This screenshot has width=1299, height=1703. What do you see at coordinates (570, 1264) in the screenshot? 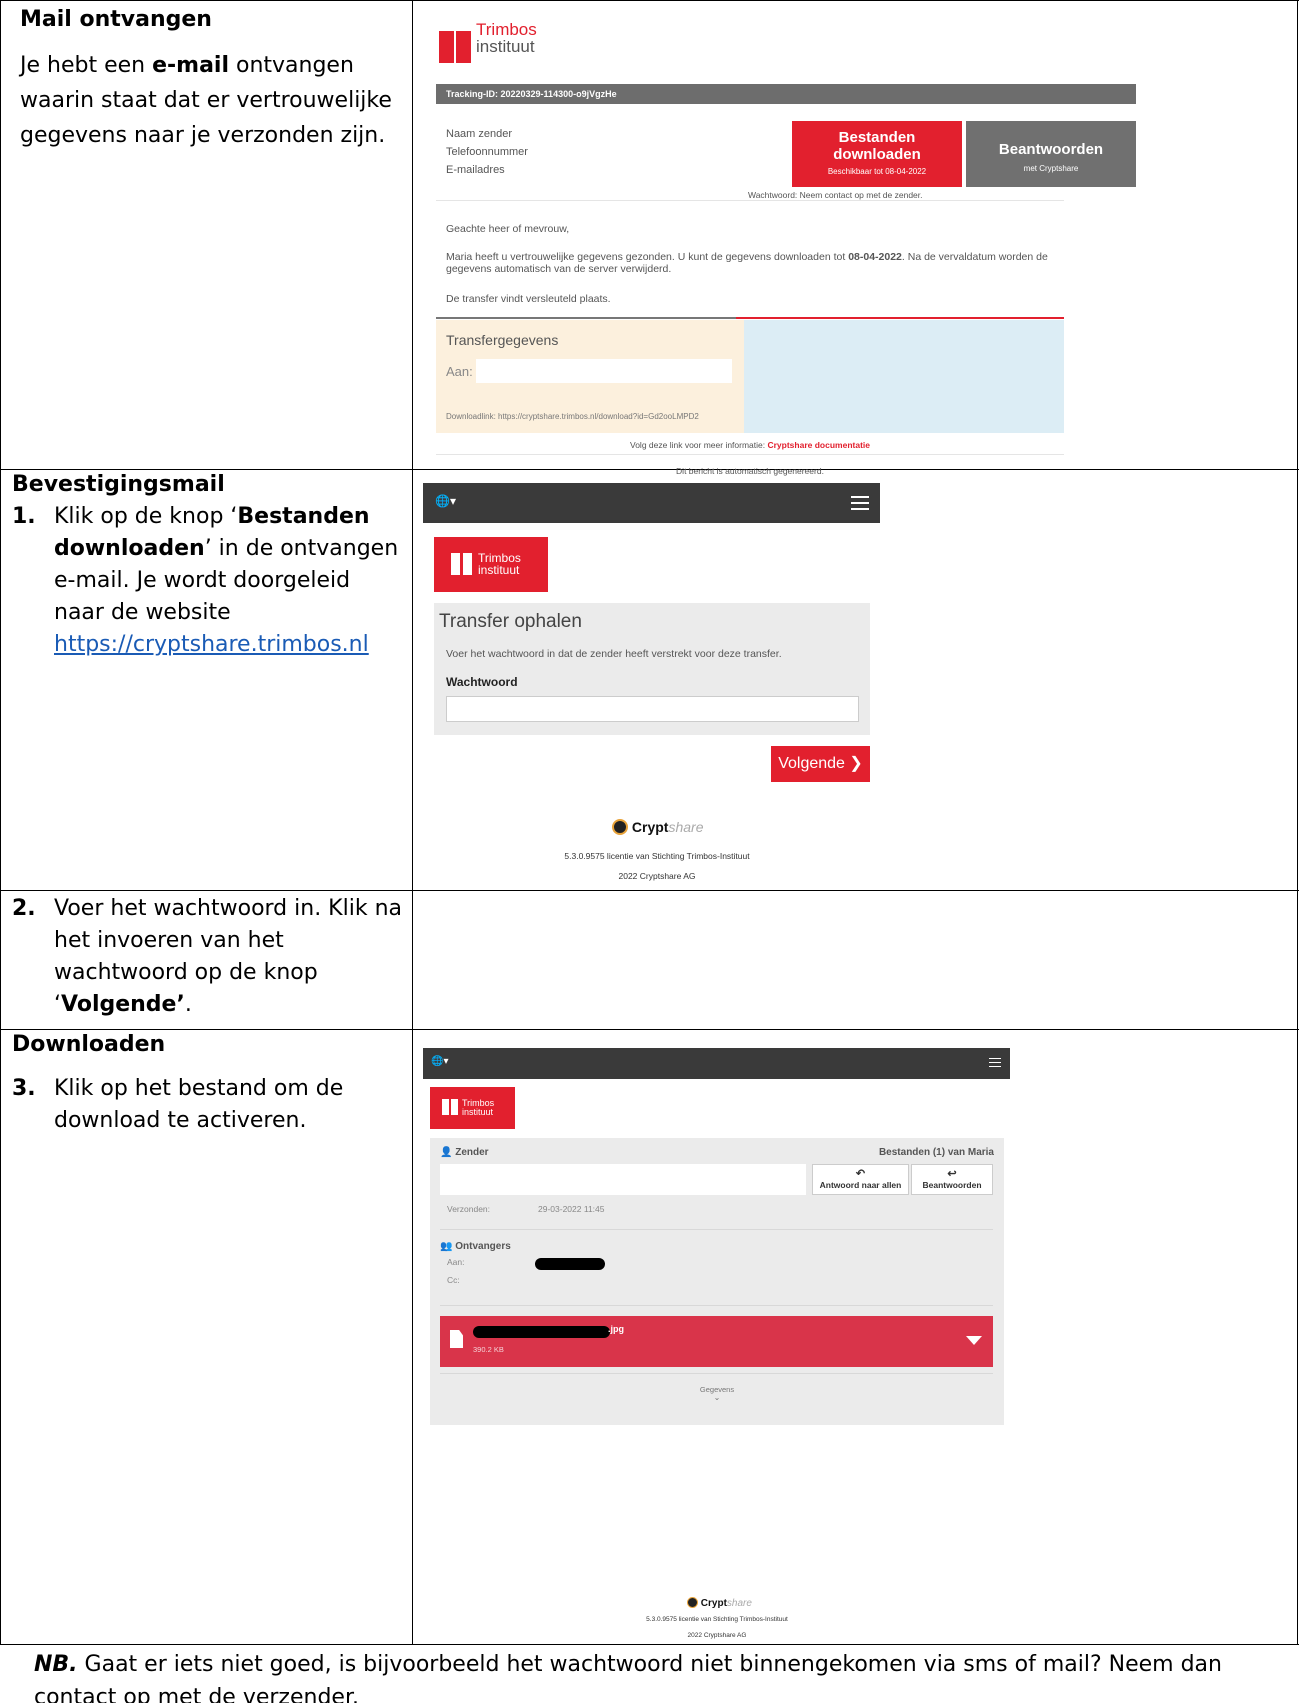
I see `redacted-recipient` at bounding box center [570, 1264].